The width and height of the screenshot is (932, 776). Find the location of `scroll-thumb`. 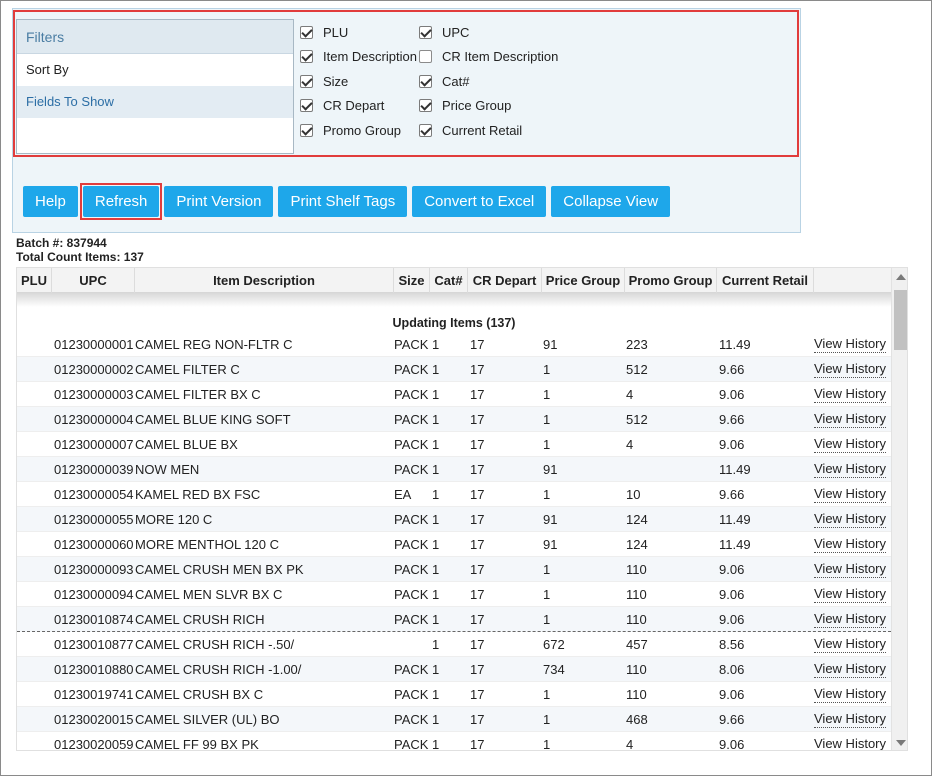

scroll-thumb is located at coordinates (900, 320).